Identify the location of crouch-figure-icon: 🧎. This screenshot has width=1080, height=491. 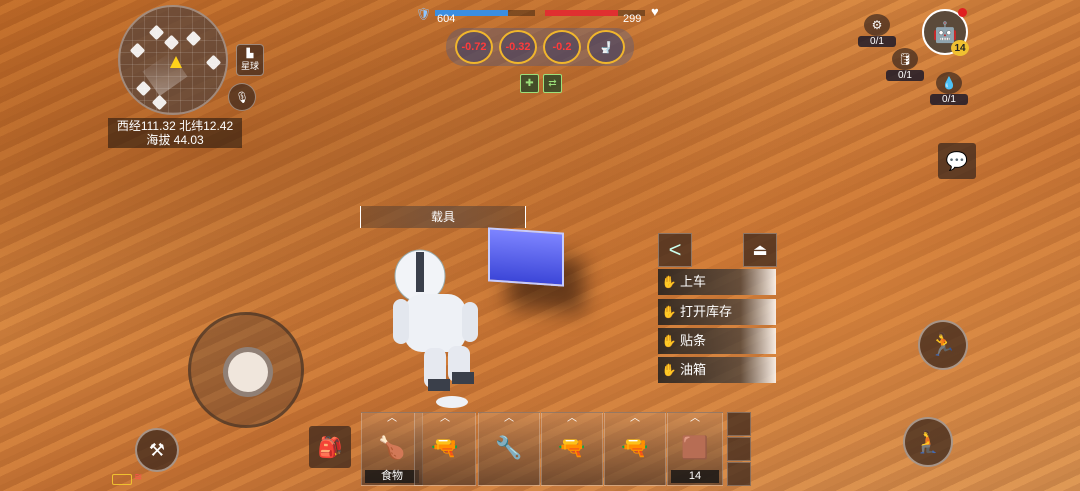
(928, 441).